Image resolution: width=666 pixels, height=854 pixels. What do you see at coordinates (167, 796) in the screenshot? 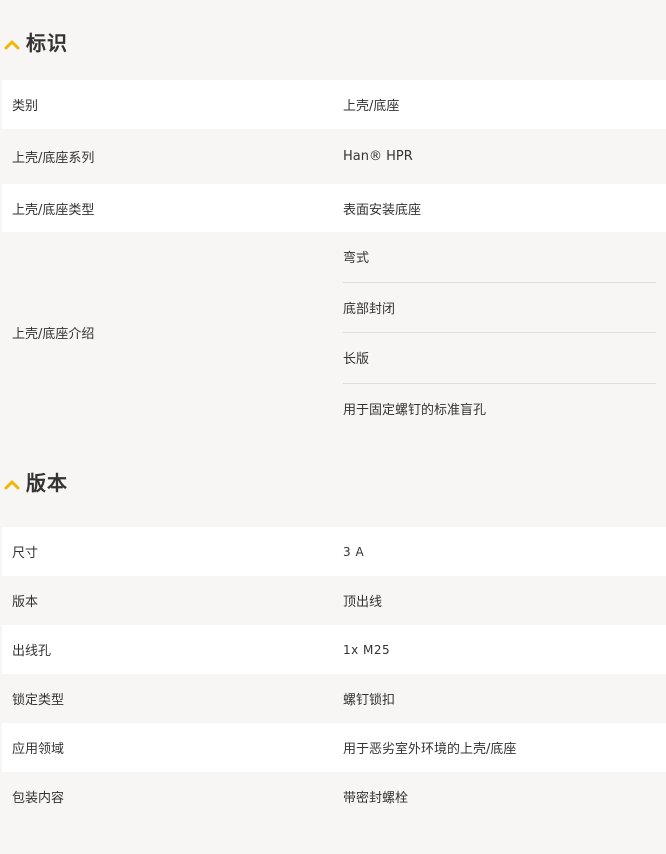
I see `row-label: 包装内容` at bounding box center [167, 796].